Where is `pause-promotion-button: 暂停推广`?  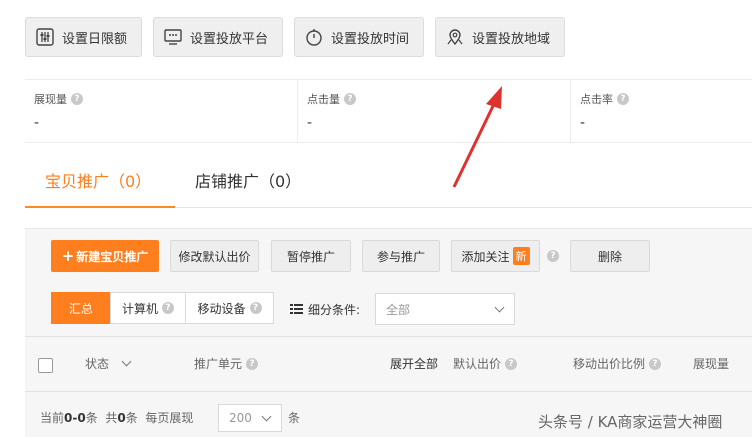 pause-promotion-button: 暂停推广 is located at coordinates (311, 256).